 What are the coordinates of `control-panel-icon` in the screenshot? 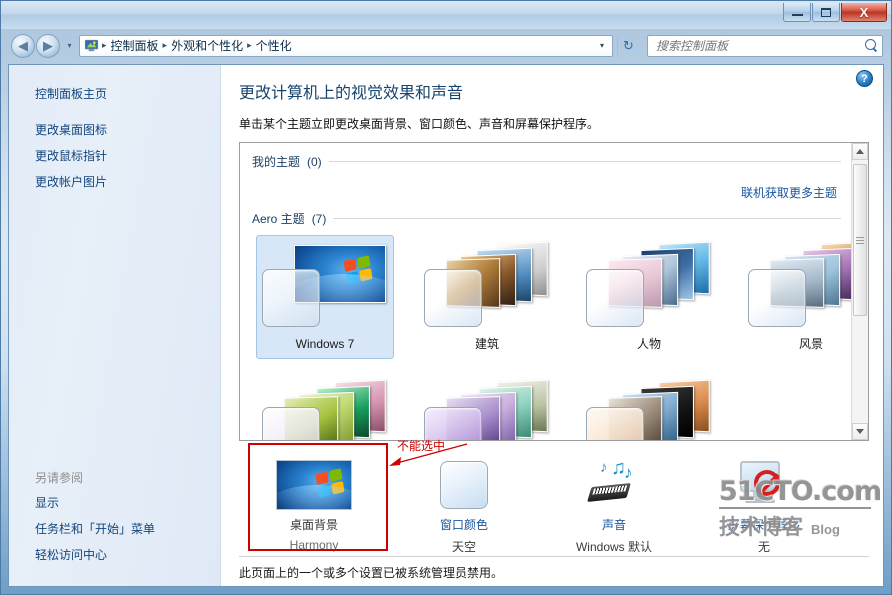 It's located at (91, 45).